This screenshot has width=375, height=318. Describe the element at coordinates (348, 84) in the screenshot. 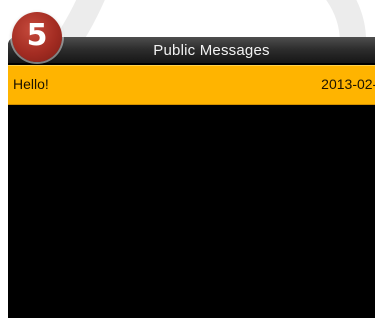

I see `message-date: 2013-02-2` at that location.